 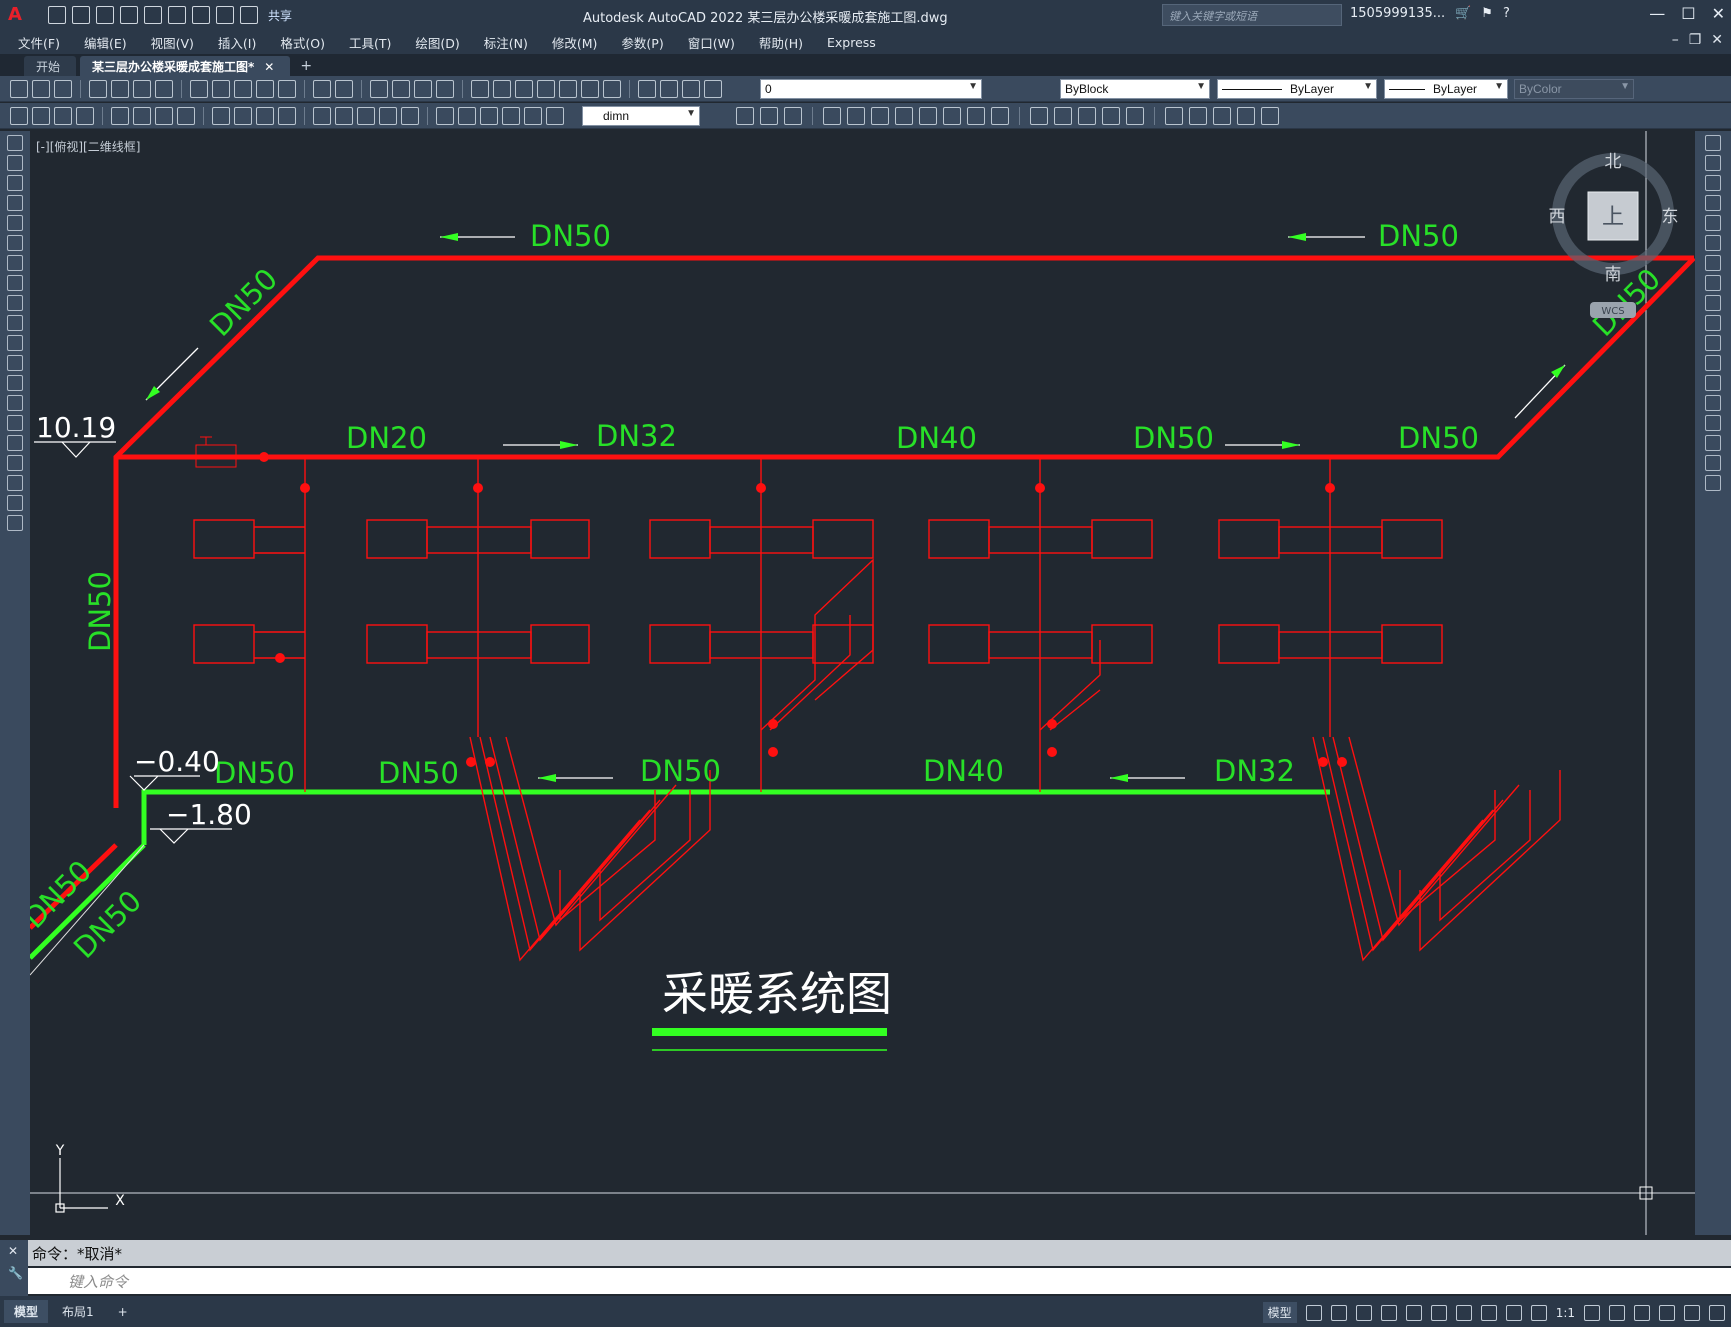 I want to click on dim-diameter-icon, so click(x=265, y=115).